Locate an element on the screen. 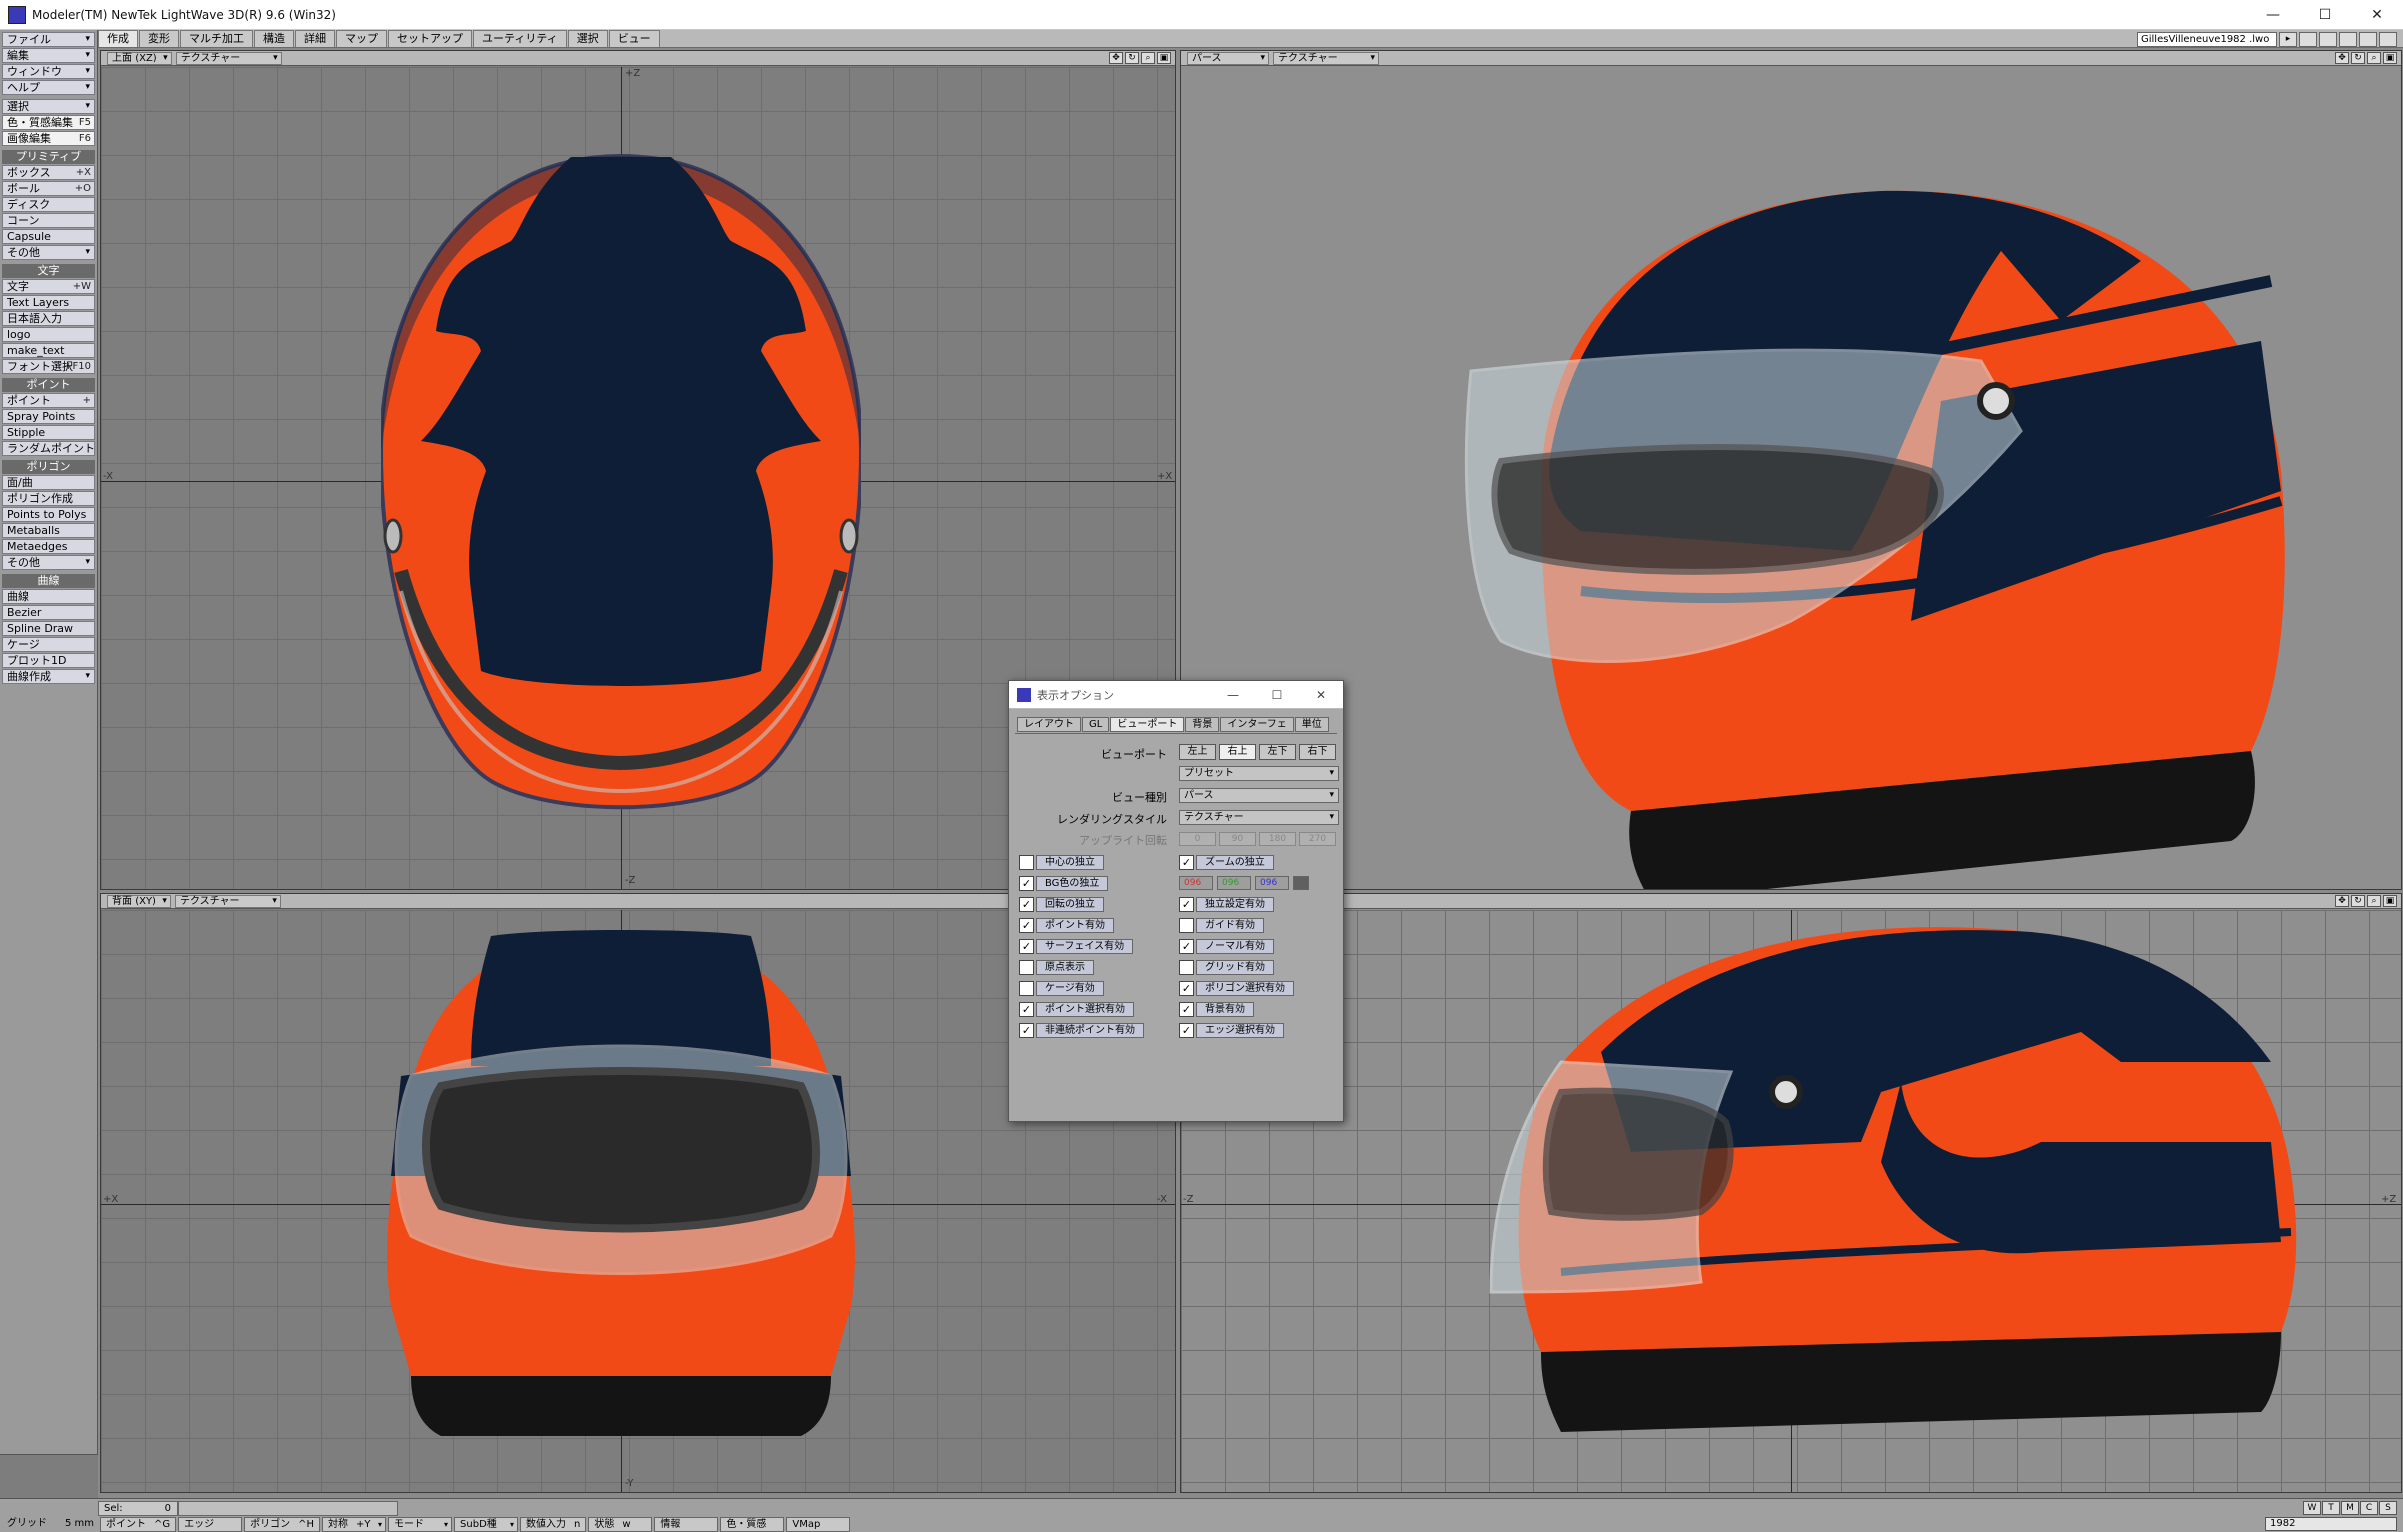  rotate-icon: ↻ is located at coordinates (2358, 58).